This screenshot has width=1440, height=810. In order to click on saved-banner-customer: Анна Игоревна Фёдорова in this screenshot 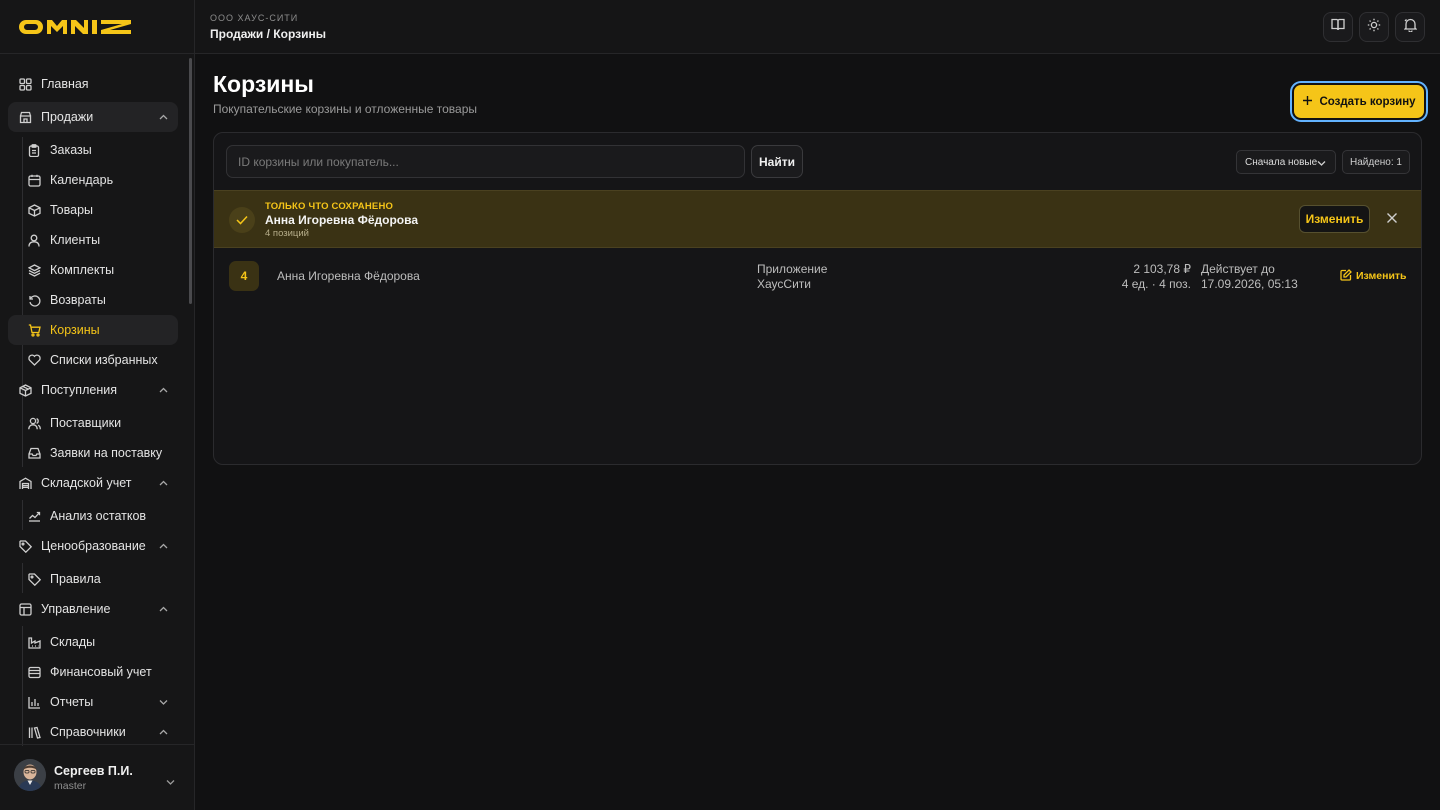, I will do `click(342, 220)`.